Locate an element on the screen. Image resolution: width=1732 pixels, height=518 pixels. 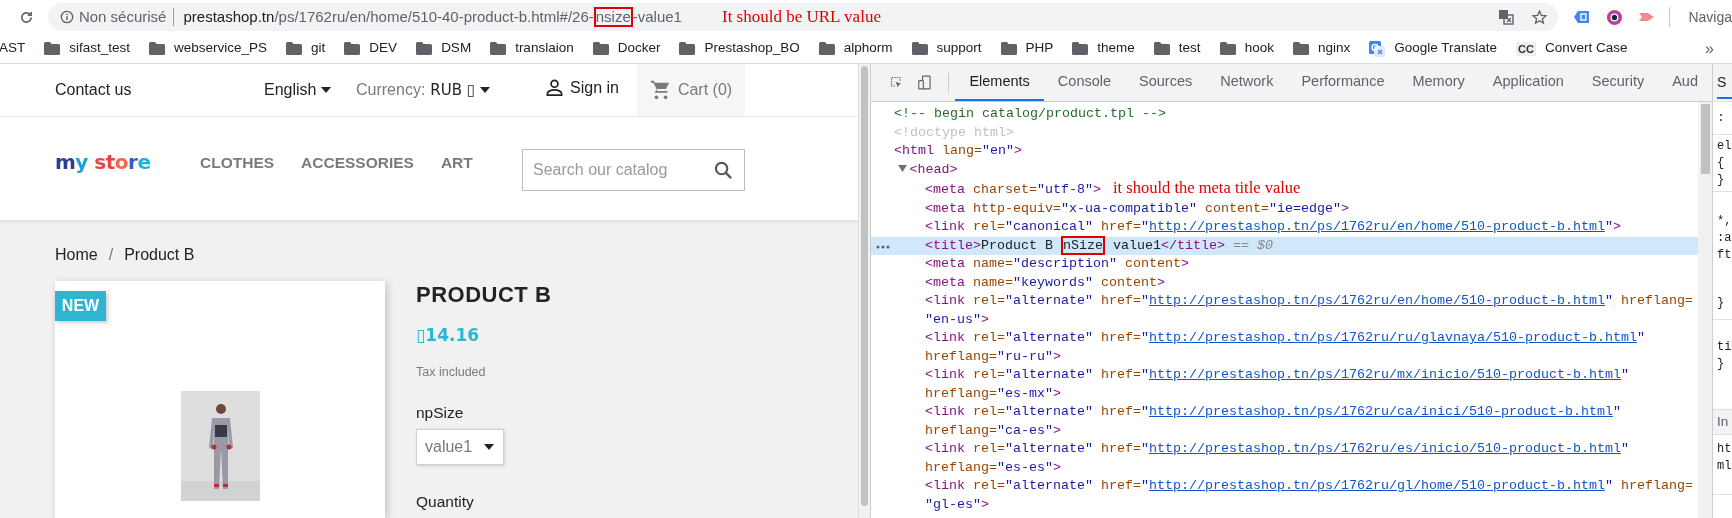
bookmark: Google Translate is located at coordinates (1433, 48).